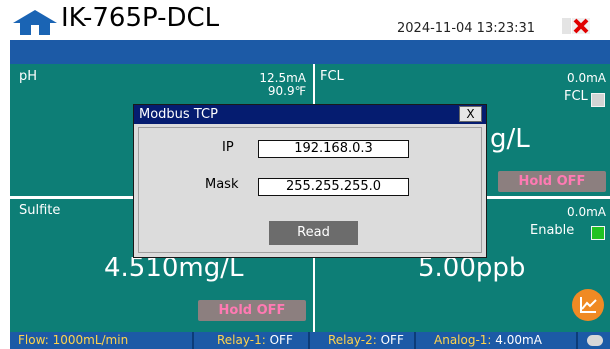  What do you see at coordinates (576, 96) in the screenshot?
I see `fcl-toggle-label: FCL` at bounding box center [576, 96].